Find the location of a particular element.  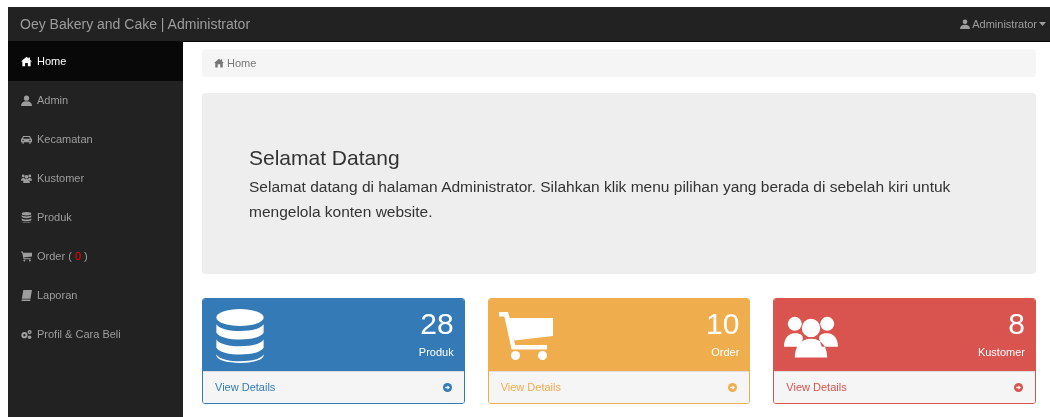

stat-label: Order is located at coordinates (725, 352).